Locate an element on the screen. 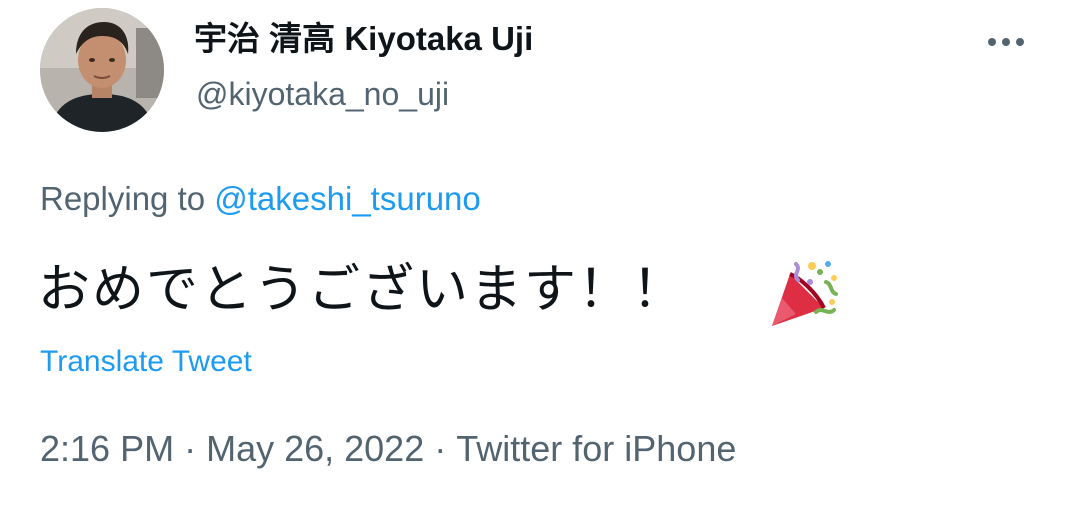  more-horizontal-icon is located at coordinates (1006, 42).